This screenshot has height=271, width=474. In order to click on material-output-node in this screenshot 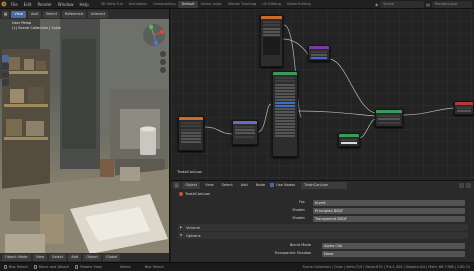, I will do `click(464, 108)`.